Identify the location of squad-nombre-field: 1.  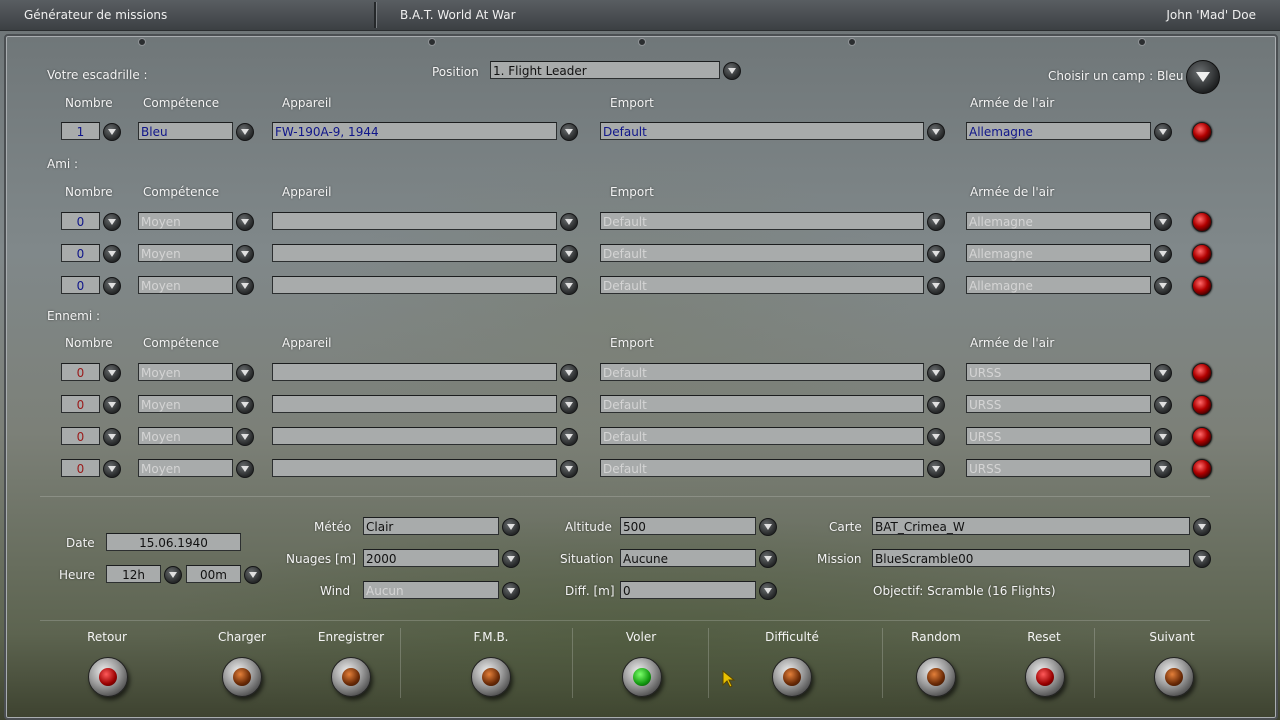
(80, 131).